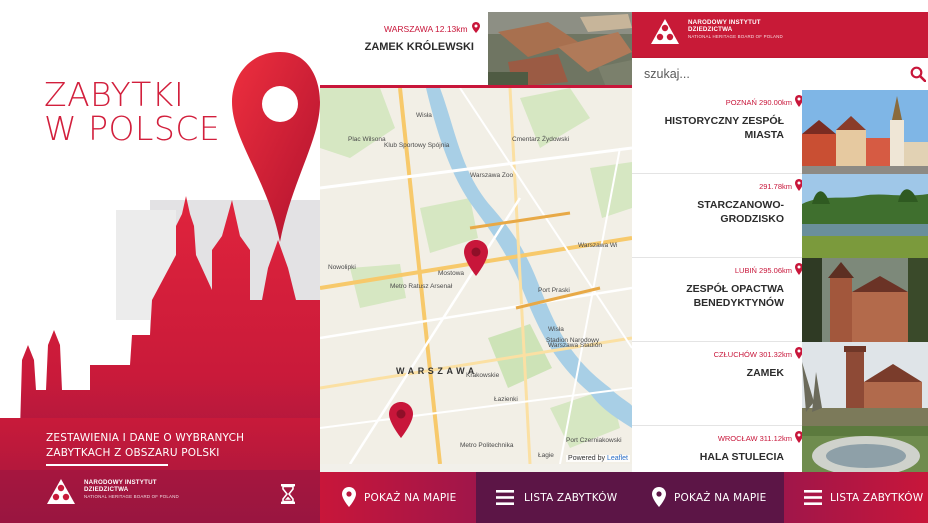 The height and width of the screenshot is (523, 928). Describe the element at coordinates (918, 74) in the screenshot. I see `search-icon` at that location.